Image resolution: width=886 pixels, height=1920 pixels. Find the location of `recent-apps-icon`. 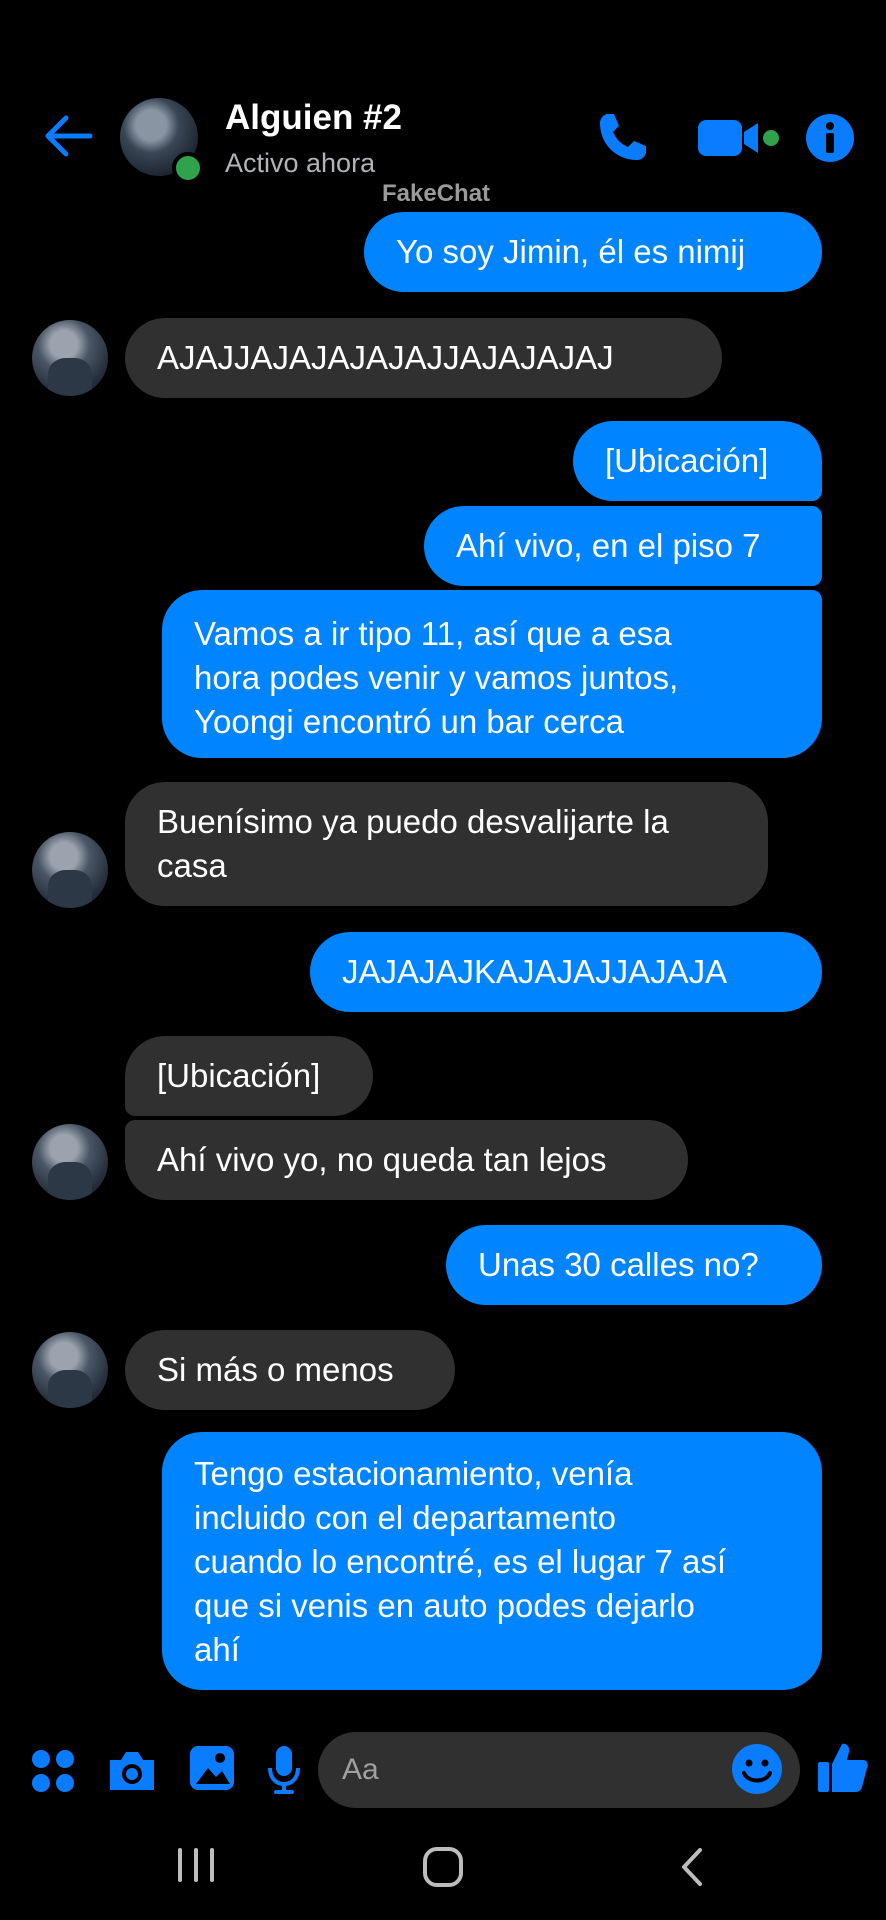

recent-apps-icon is located at coordinates (196, 1865).